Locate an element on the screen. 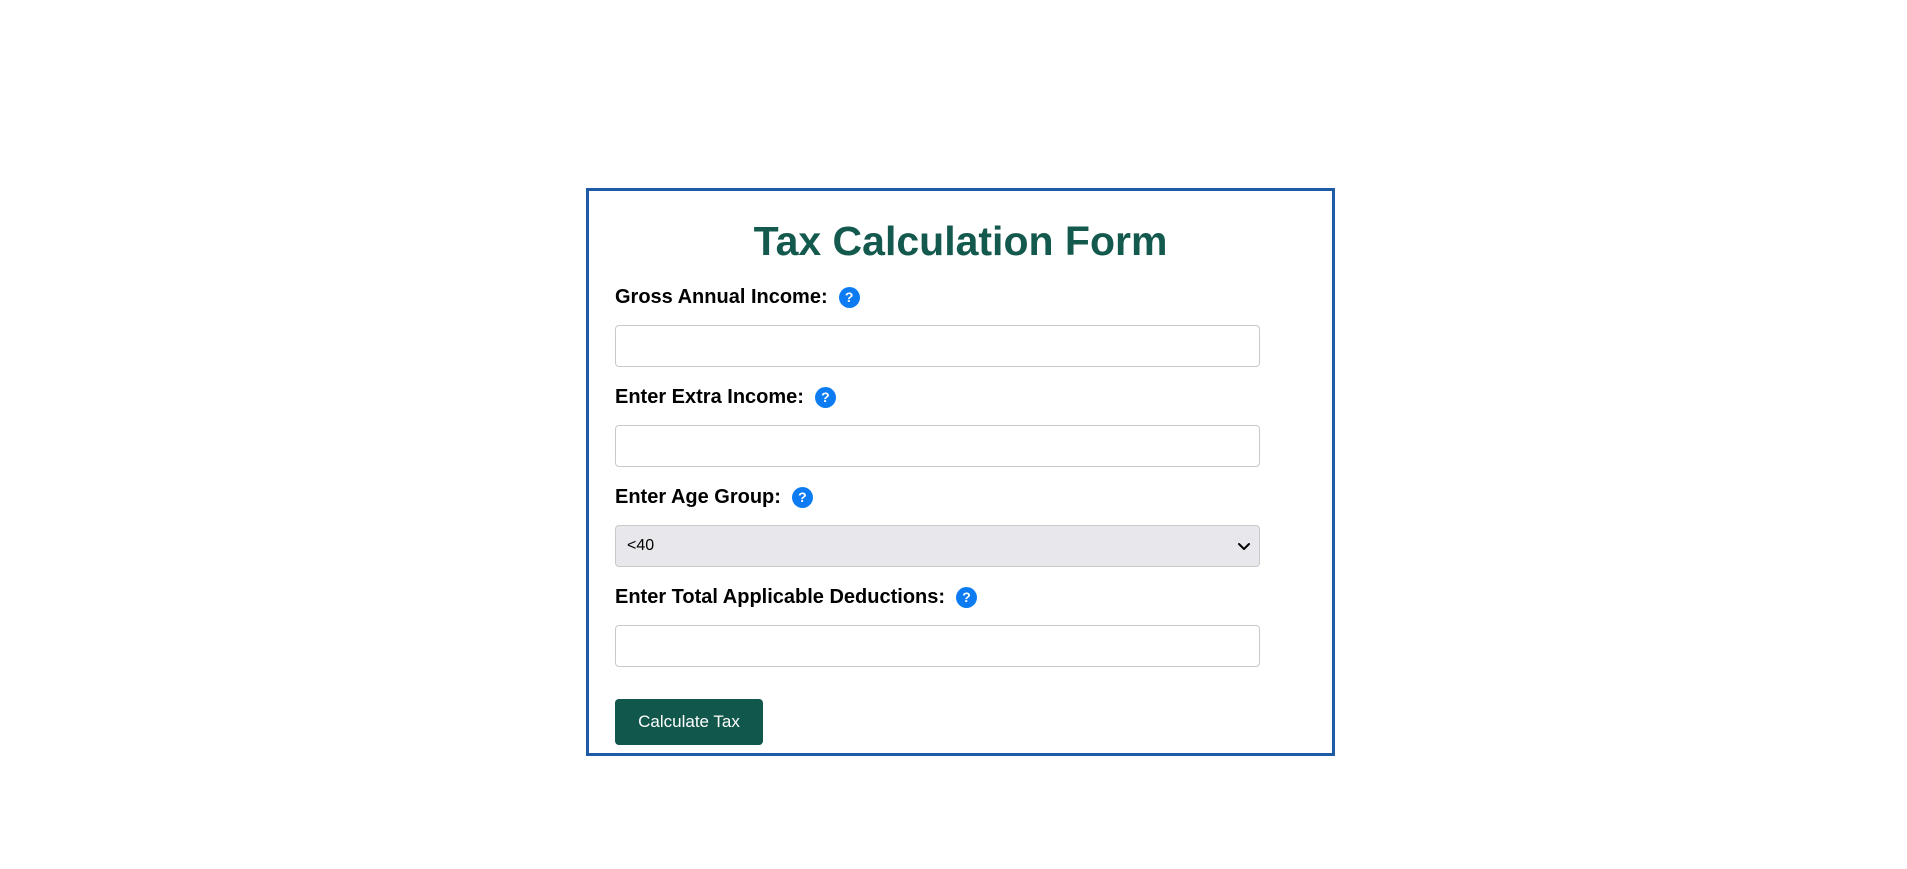 The width and height of the screenshot is (1907, 869). age-group-label: Enter Age Group: is located at coordinates (698, 496).